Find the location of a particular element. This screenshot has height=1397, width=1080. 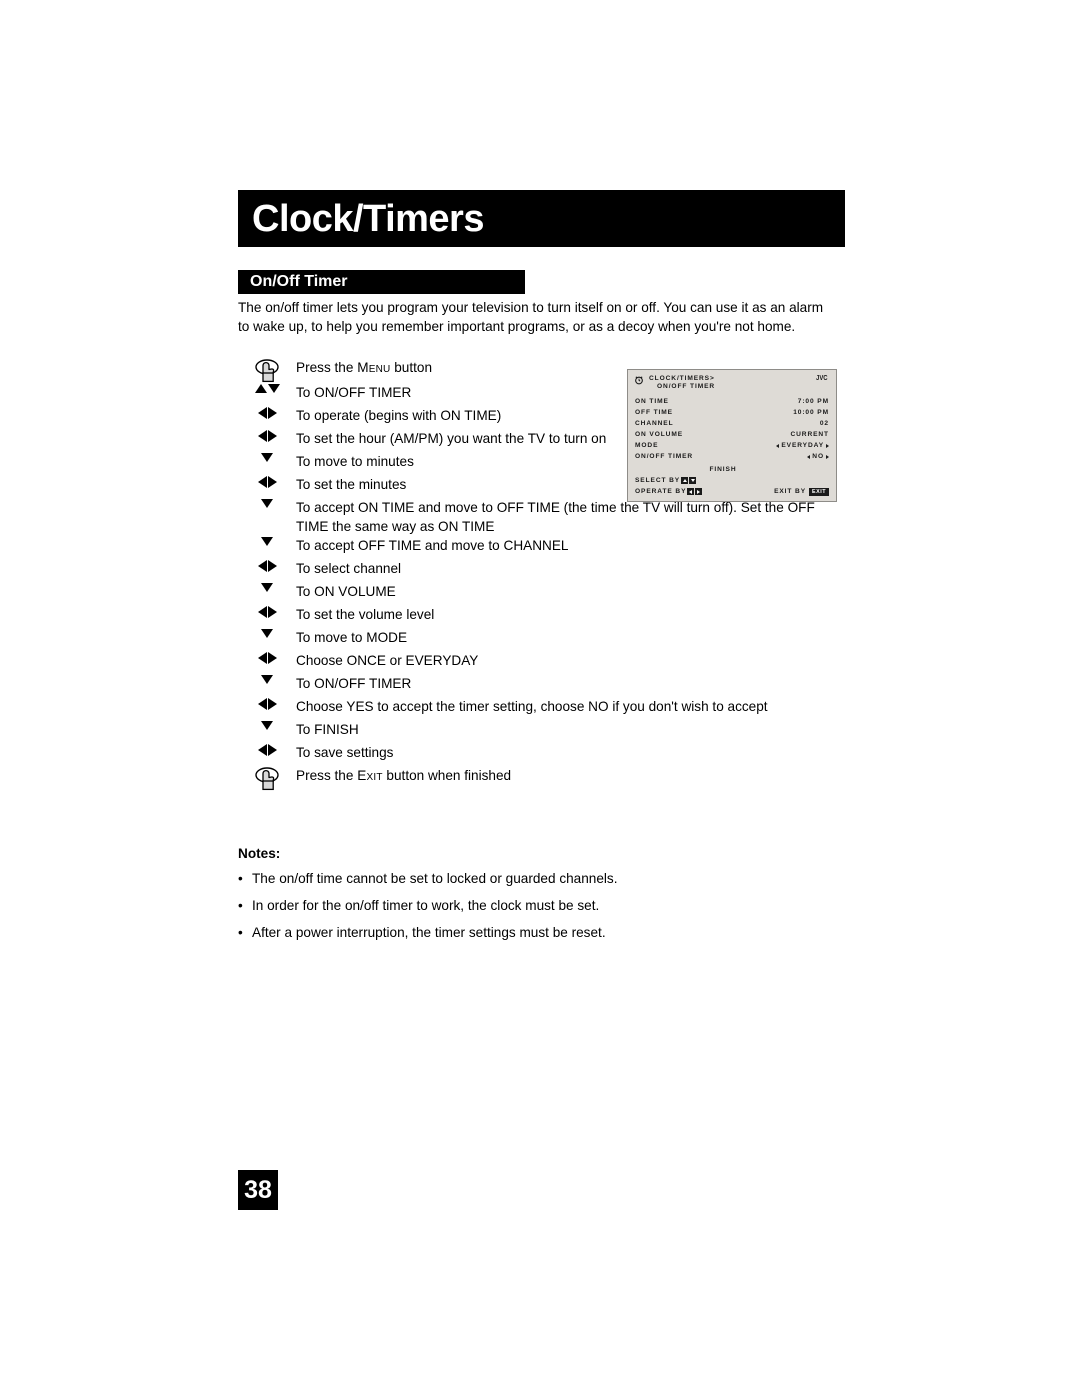

osd-select-label: SELECT BY is located at coordinates (658, 480).